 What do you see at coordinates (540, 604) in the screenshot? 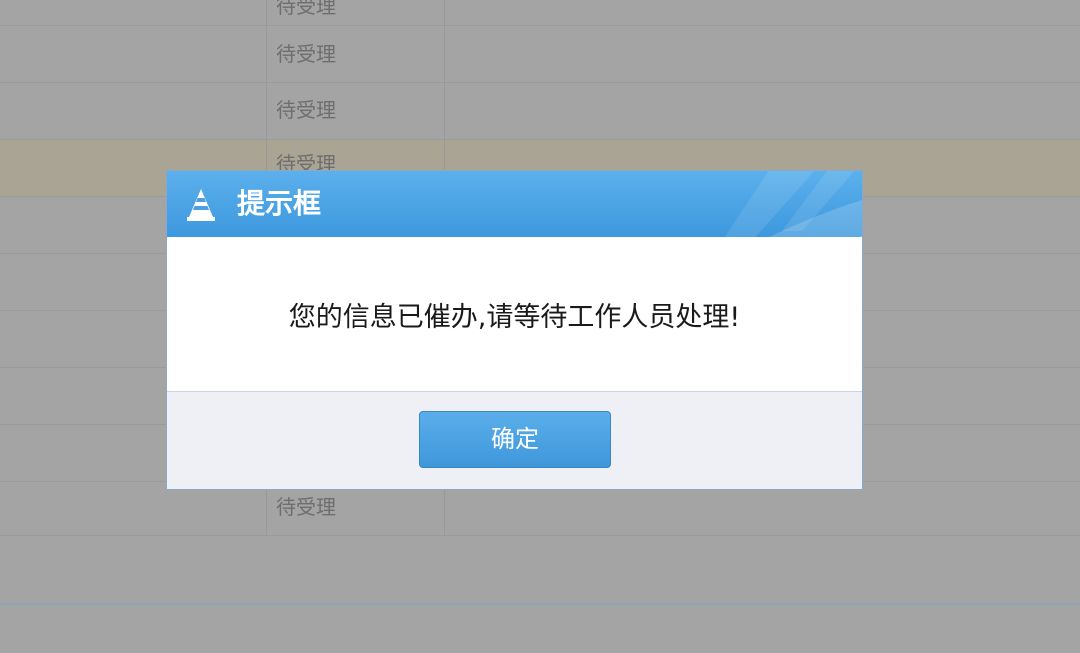
I see `footer-divider` at bounding box center [540, 604].